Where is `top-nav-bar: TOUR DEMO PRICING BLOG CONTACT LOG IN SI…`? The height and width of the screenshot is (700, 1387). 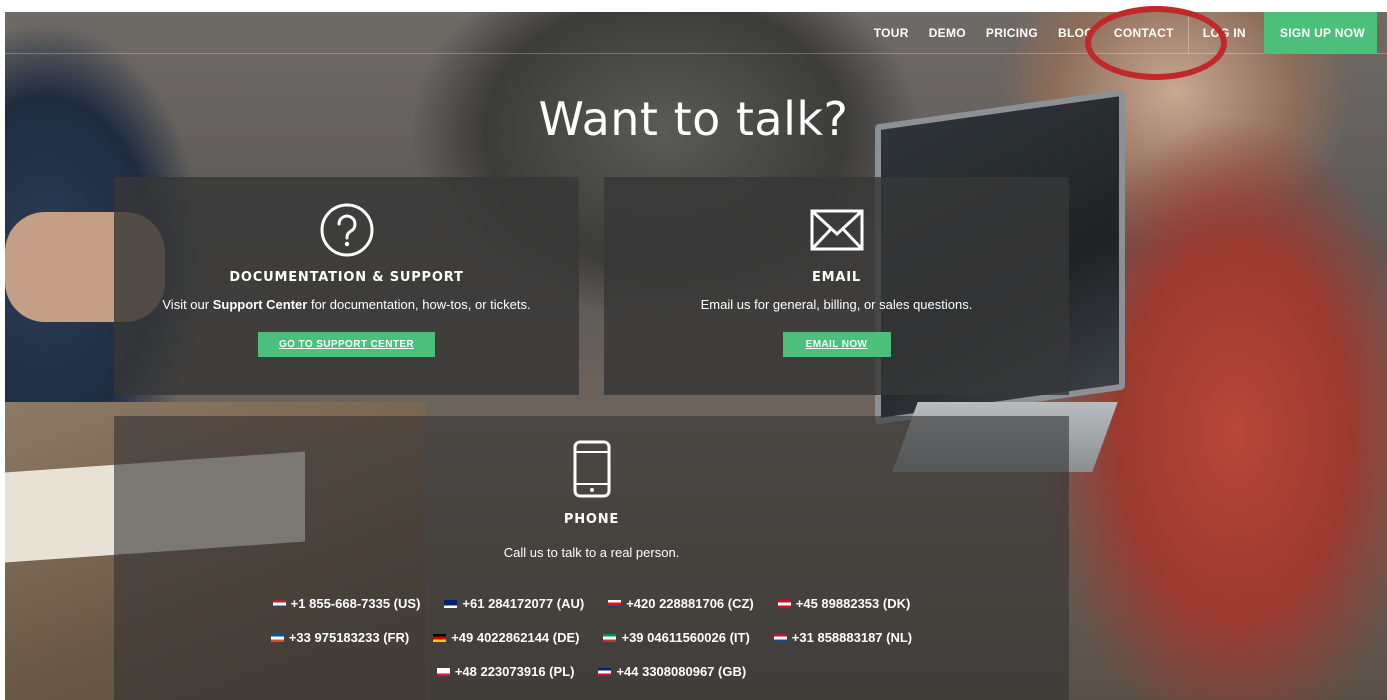 top-nav-bar: TOUR DEMO PRICING BLOG CONTACT LOG IN SI… is located at coordinates (696, 43).